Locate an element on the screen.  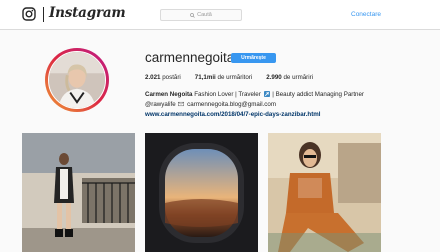
airplane-window-photo-icon is located at coordinates (201, 192).